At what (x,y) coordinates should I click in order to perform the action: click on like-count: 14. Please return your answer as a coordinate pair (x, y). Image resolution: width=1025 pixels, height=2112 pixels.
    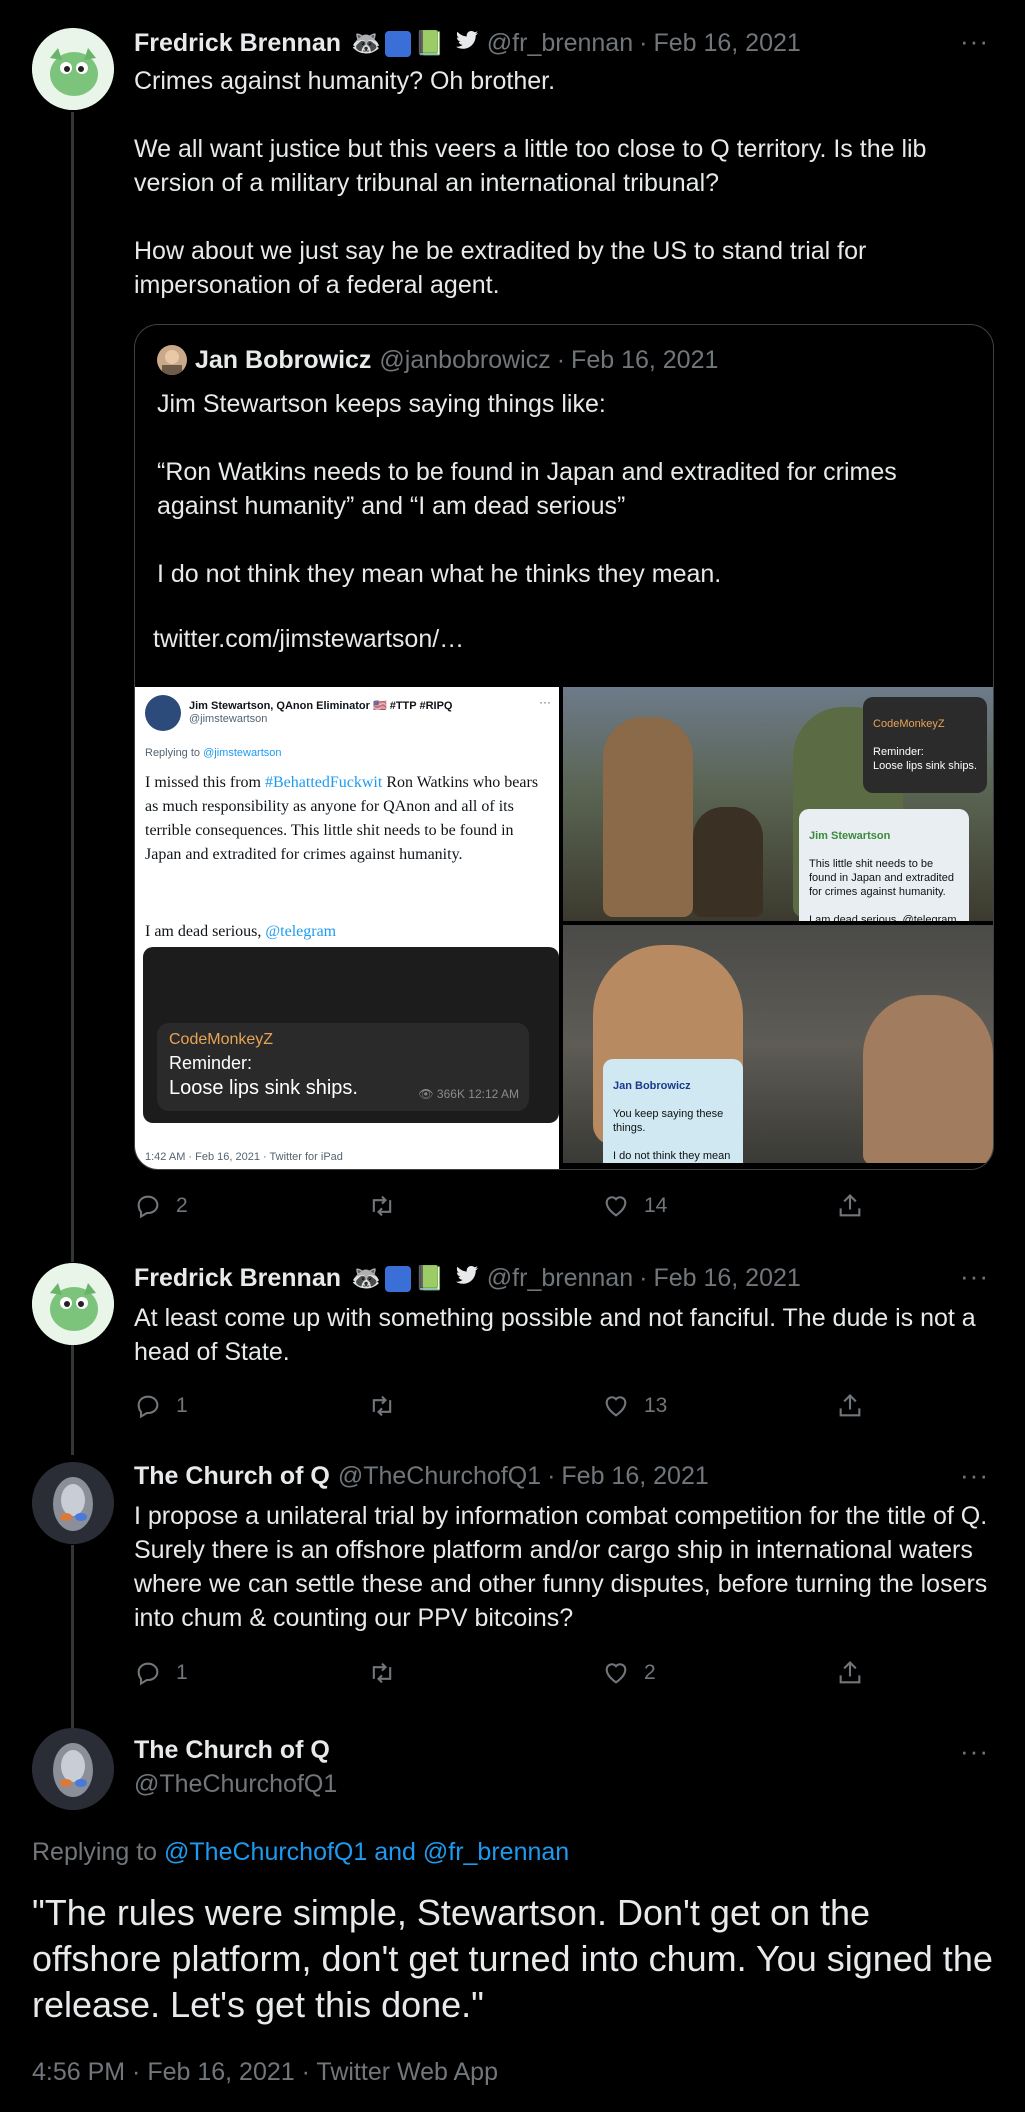
    Looking at the image, I should click on (656, 1205).